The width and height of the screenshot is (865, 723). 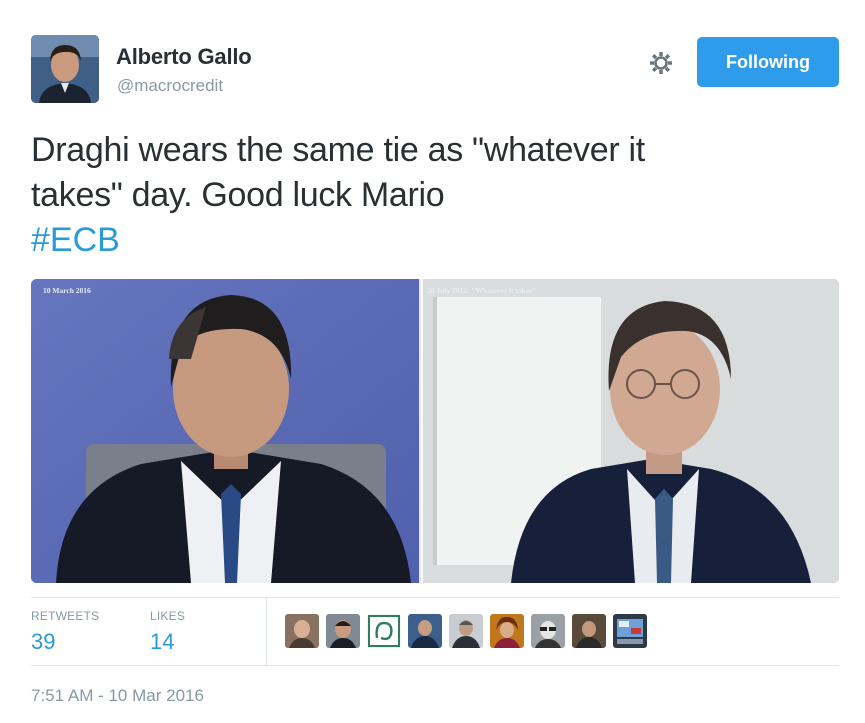 I want to click on following-button: Following, so click(x=768, y=62).